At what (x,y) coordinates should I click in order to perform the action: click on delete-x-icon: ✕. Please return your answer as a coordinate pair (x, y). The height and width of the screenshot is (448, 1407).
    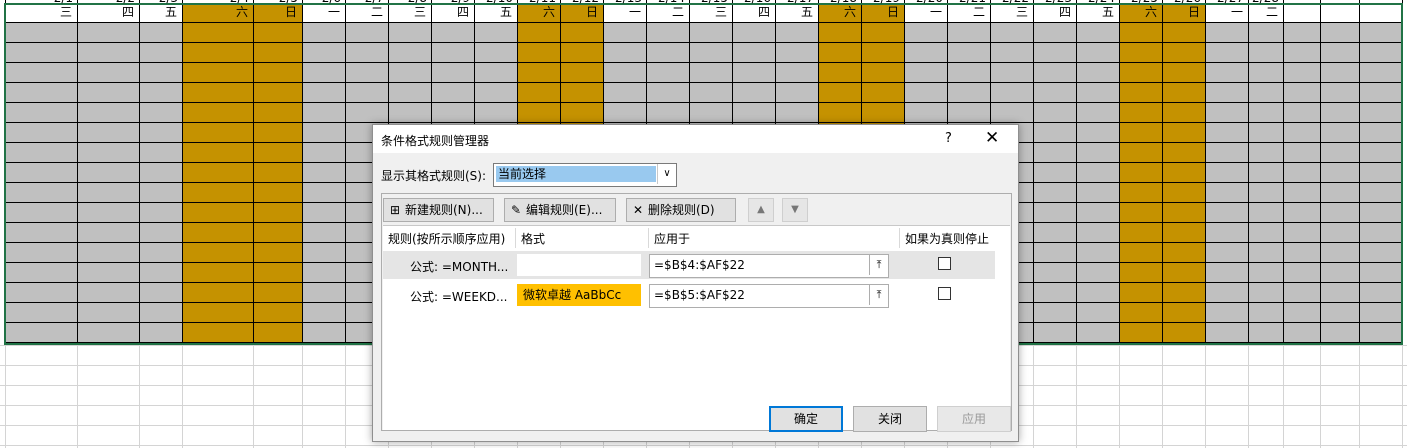
    Looking at the image, I should click on (638, 210).